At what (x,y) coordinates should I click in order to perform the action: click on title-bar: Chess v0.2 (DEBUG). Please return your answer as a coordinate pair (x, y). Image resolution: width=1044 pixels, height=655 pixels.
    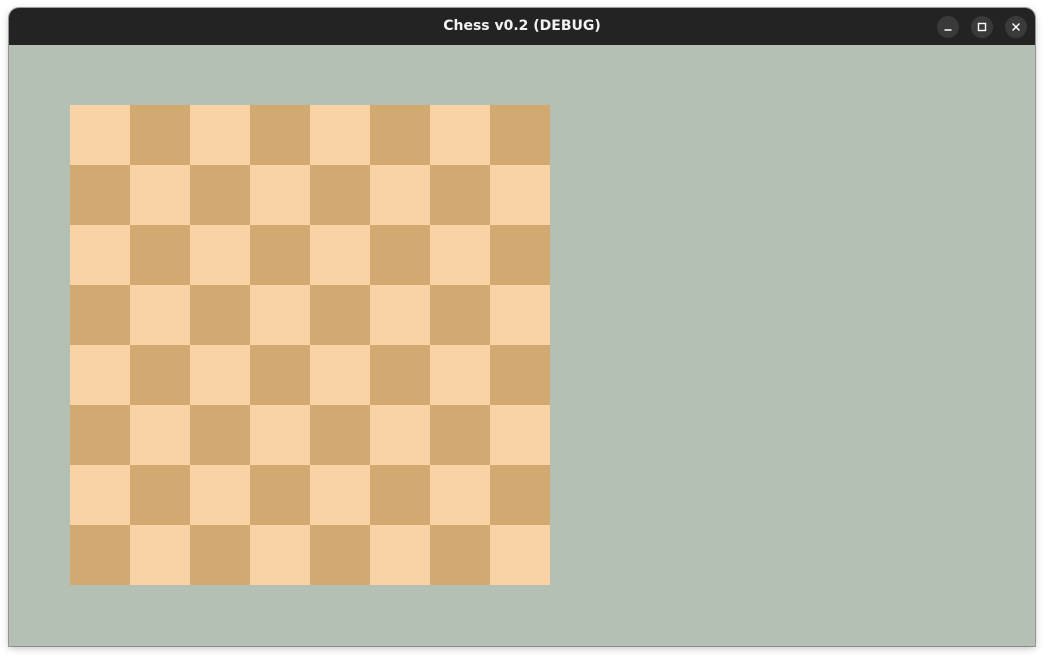
    Looking at the image, I should click on (522, 26).